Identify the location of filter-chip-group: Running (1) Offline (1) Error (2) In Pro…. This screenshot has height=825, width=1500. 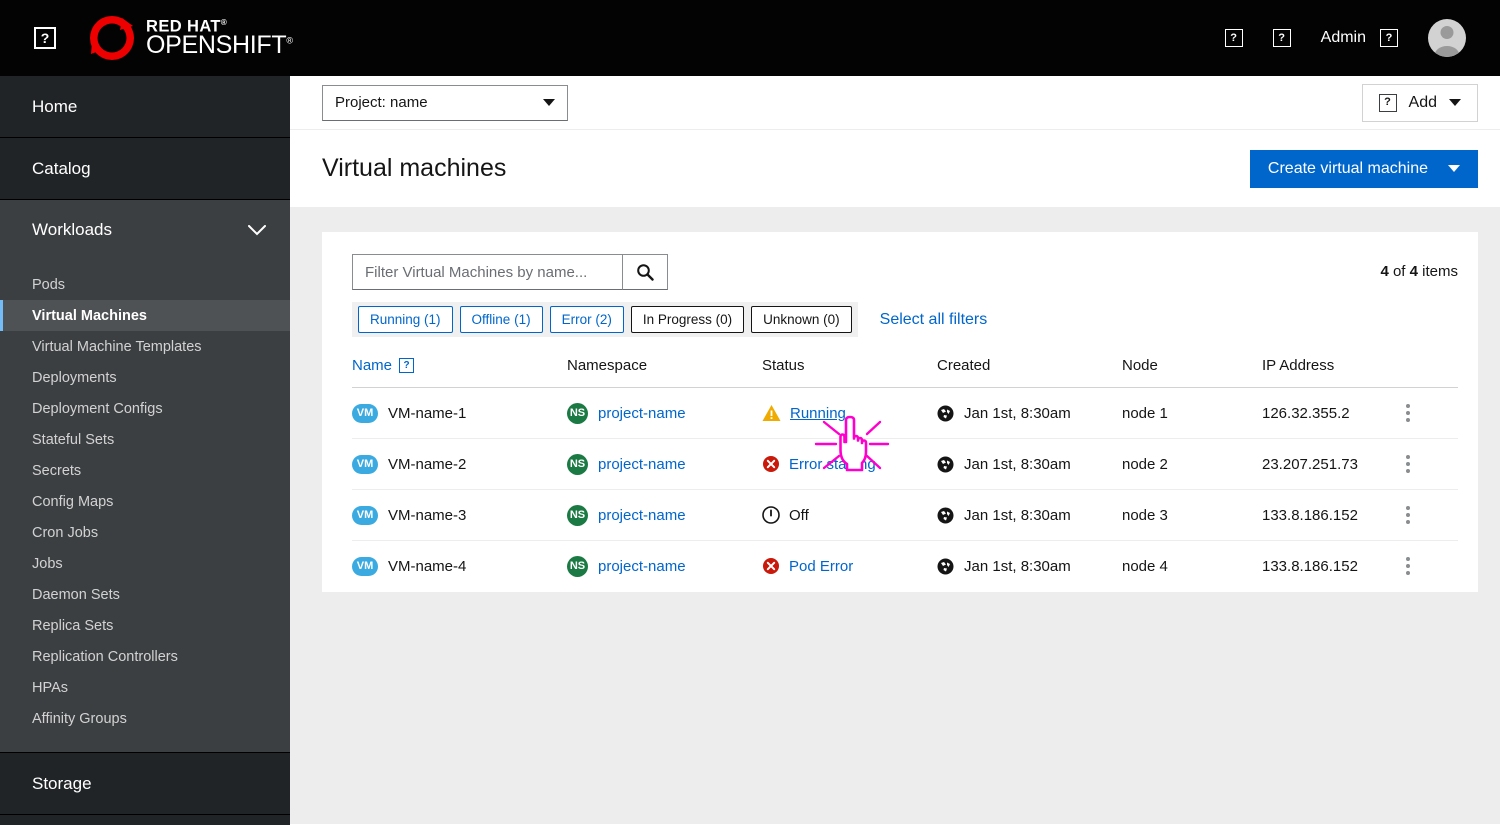
(605, 319).